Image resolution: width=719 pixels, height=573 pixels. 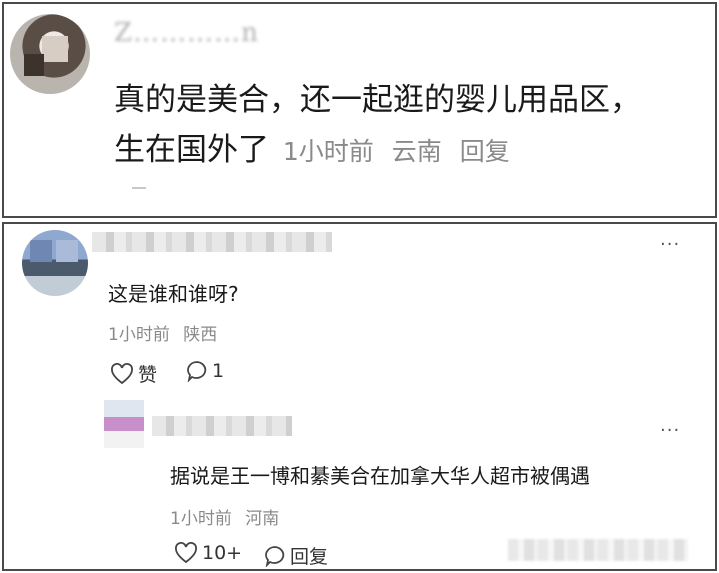 What do you see at coordinates (485, 151) in the screenshot?
I see `post-reply-button: 回复` at bounding box center [485, 151].